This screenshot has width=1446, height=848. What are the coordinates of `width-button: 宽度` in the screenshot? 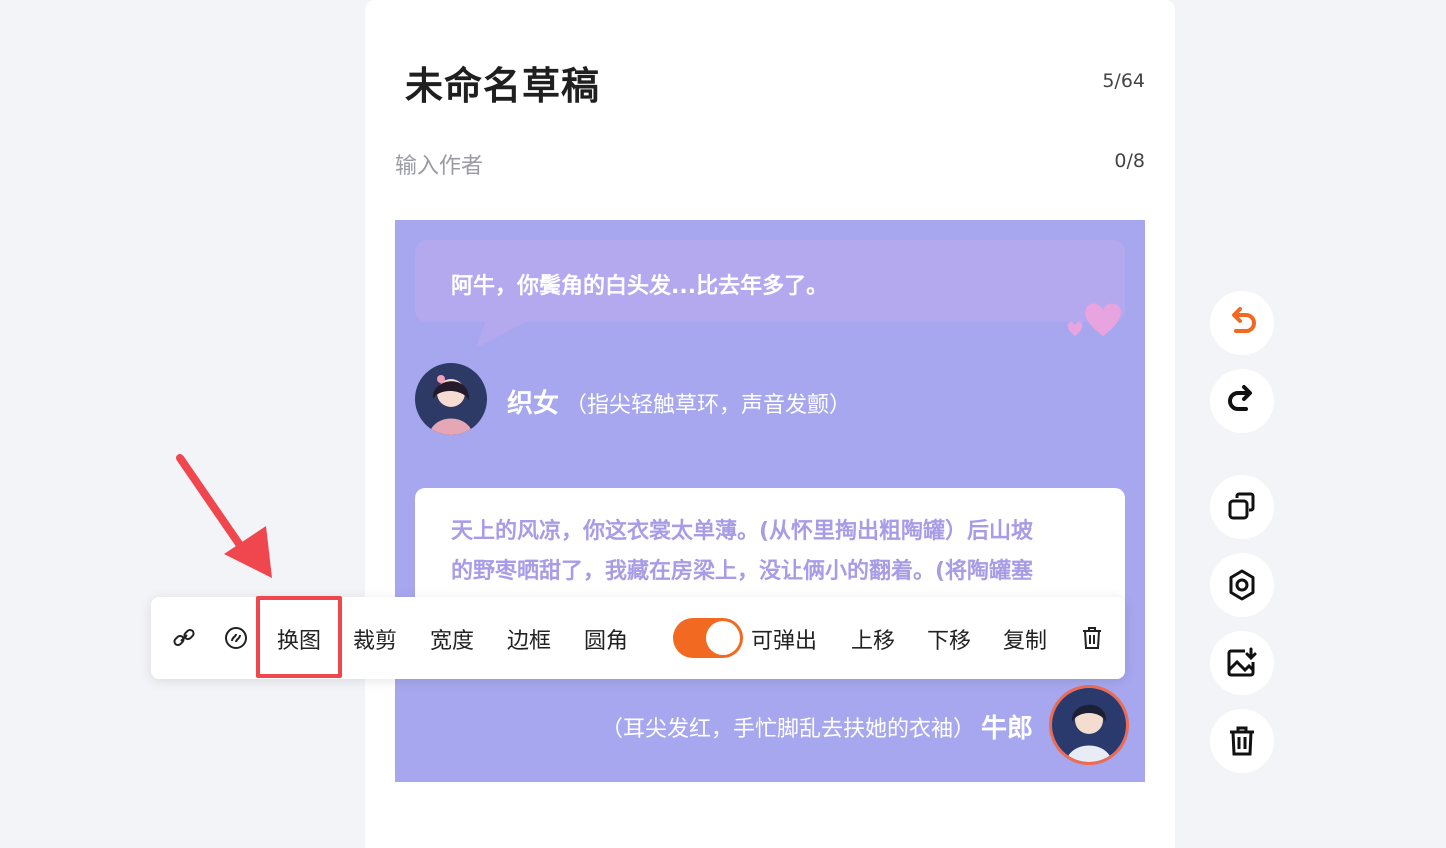 It's located at (452, 639).